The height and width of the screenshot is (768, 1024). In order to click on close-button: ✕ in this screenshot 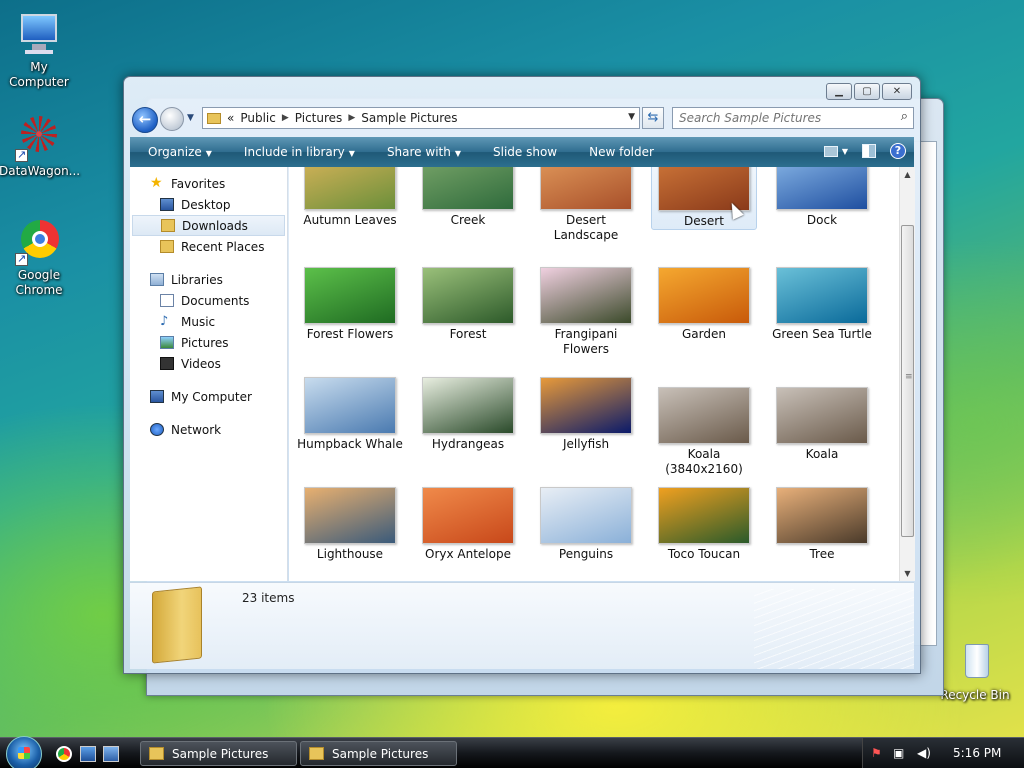, I will do `click(897, 91)`.